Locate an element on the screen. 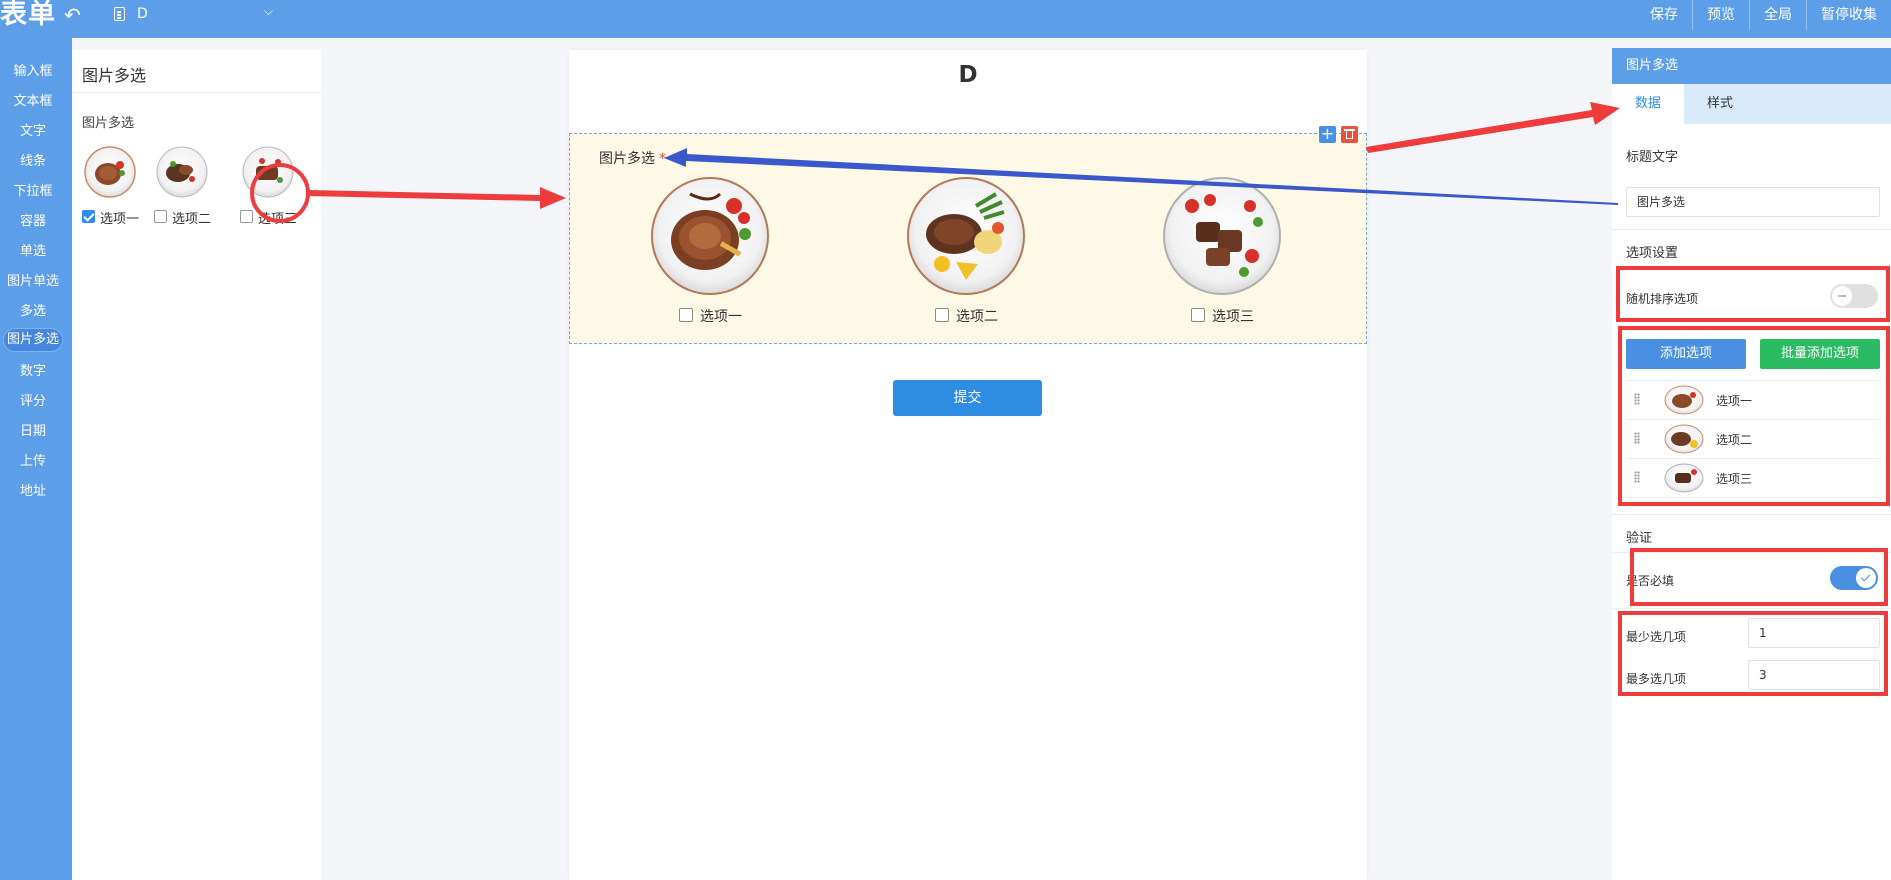 Image resolution: width=1891 pixels, height=880 pixels. document-selector: D ⌵ is located at coordinates (198, 15).